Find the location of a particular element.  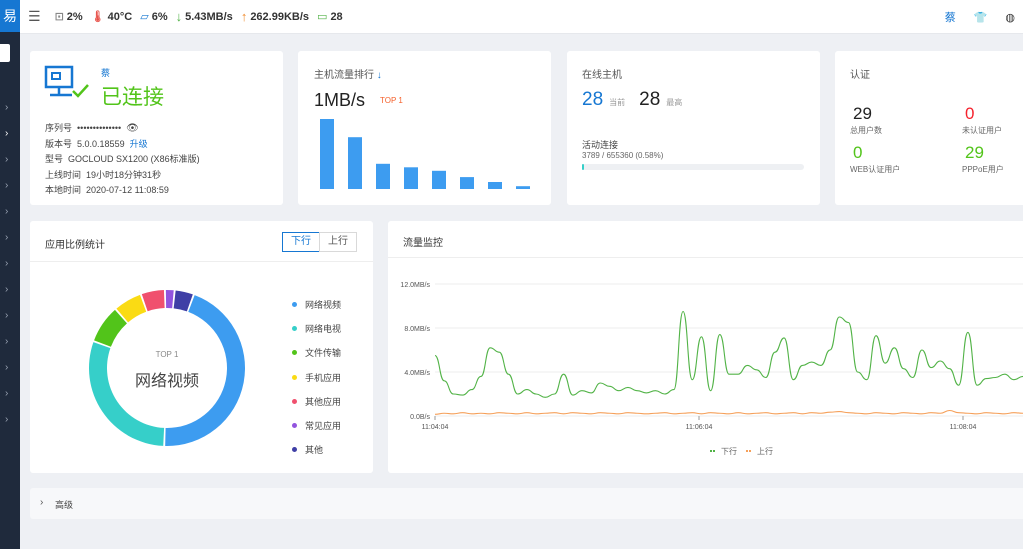

y-tick-label: 12.0MB/s is located at coordinates (415, 285).